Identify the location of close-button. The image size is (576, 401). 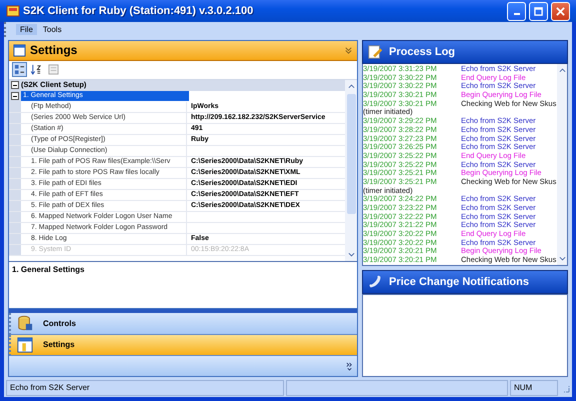
(560, 11).